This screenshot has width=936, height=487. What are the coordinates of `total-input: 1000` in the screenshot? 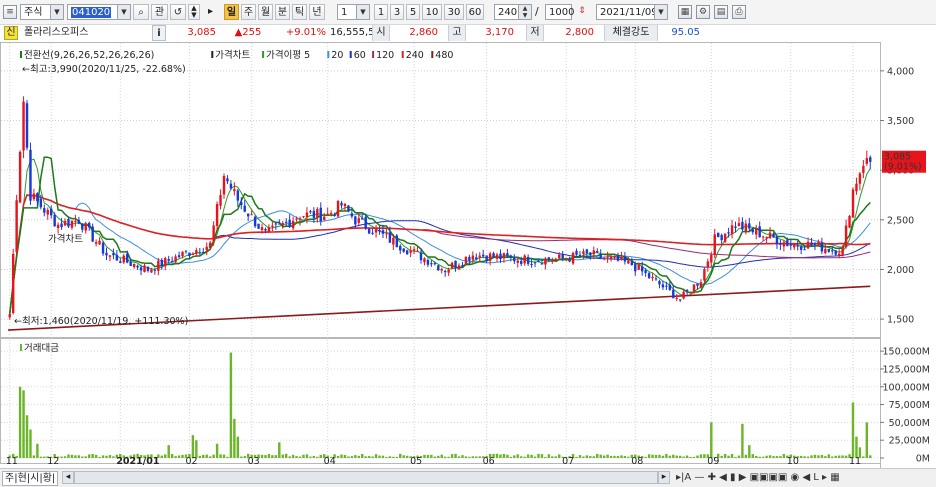 It's located at (559, 12).